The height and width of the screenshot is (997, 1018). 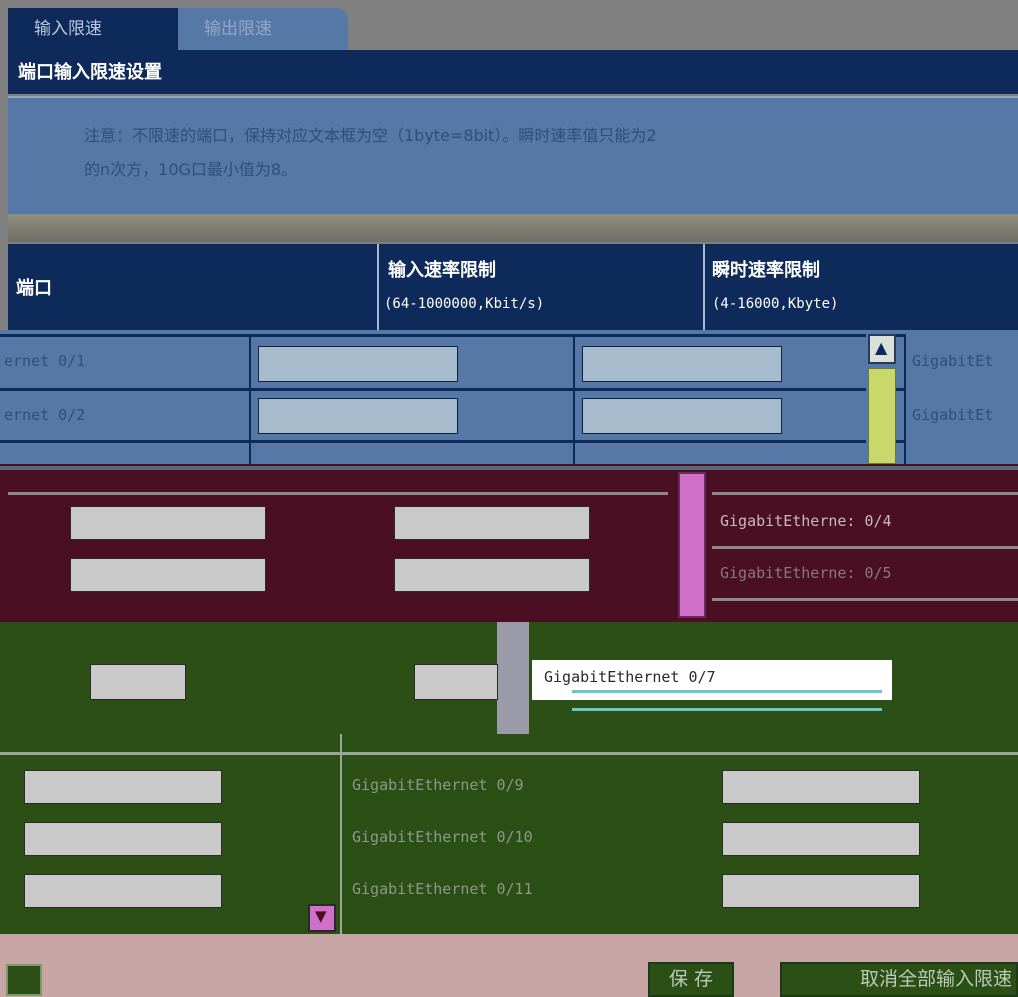 What do you see at coordinates (766, 270) in the screenshot?
I see `col-header-burst-rate: 瞬时速率限制` at bounding box center [766, 270].